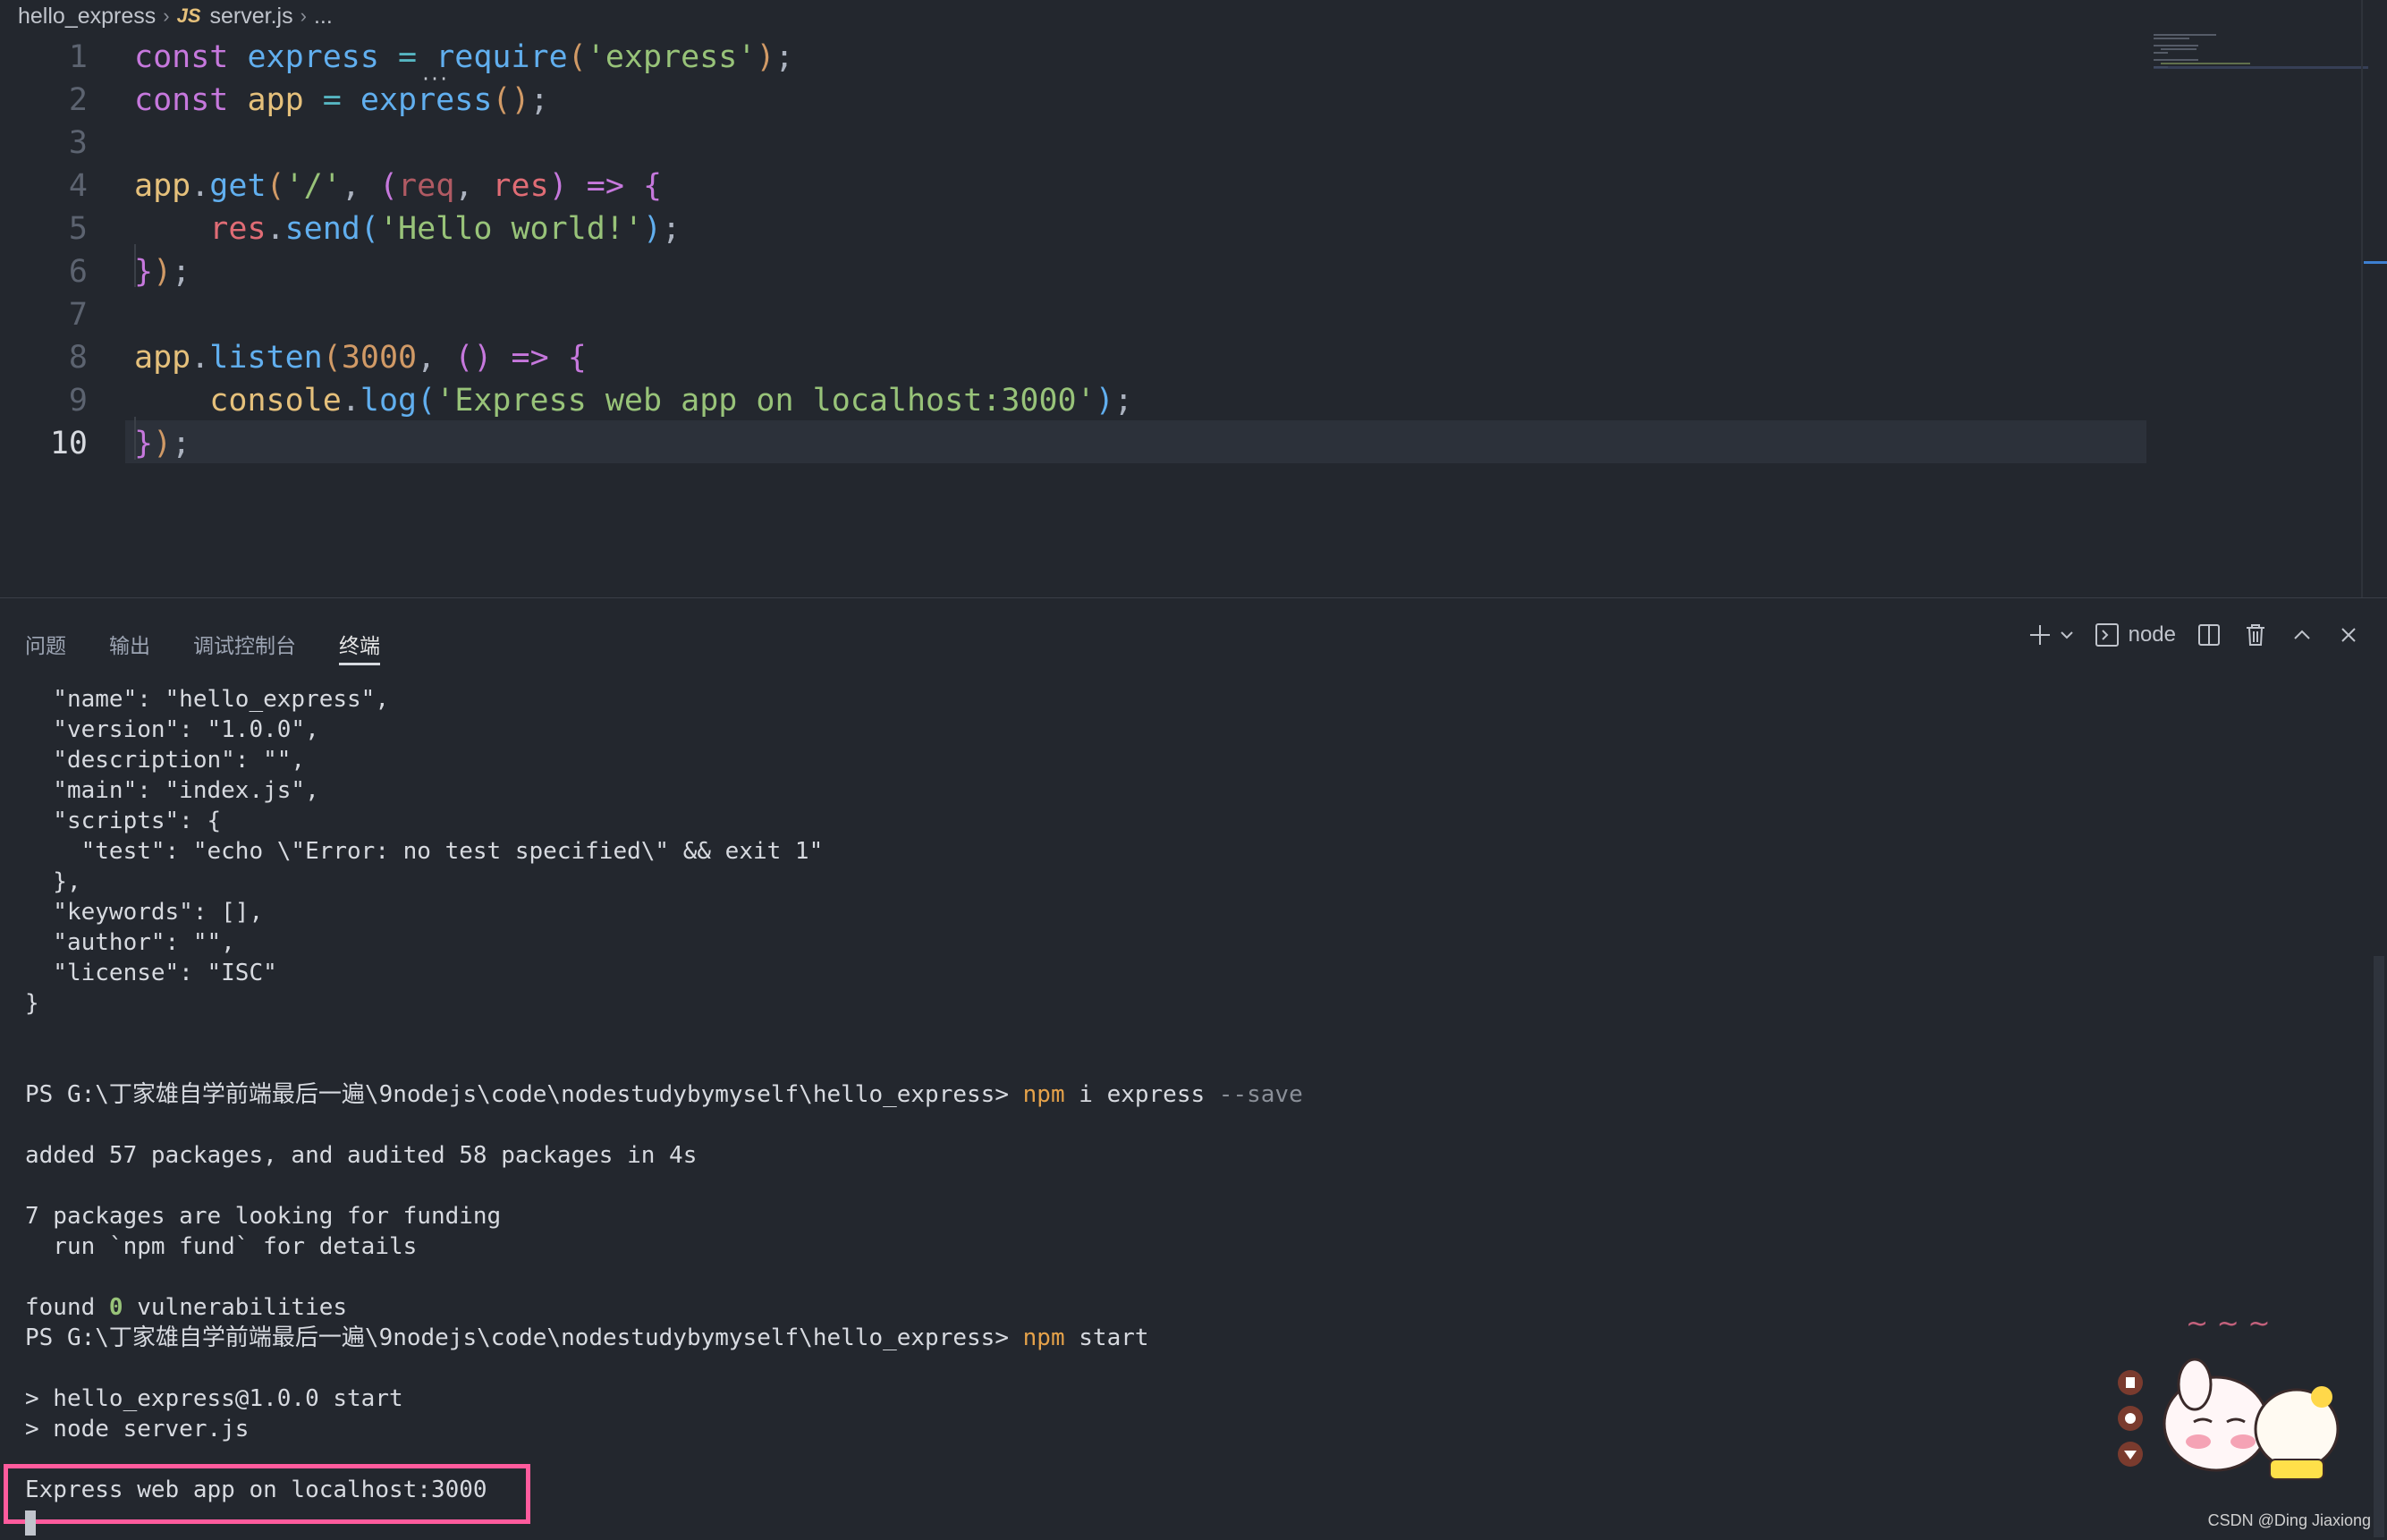 This screenshot has width=2387, height=1540. I want to click on line-number: 3, so click(78, 143).